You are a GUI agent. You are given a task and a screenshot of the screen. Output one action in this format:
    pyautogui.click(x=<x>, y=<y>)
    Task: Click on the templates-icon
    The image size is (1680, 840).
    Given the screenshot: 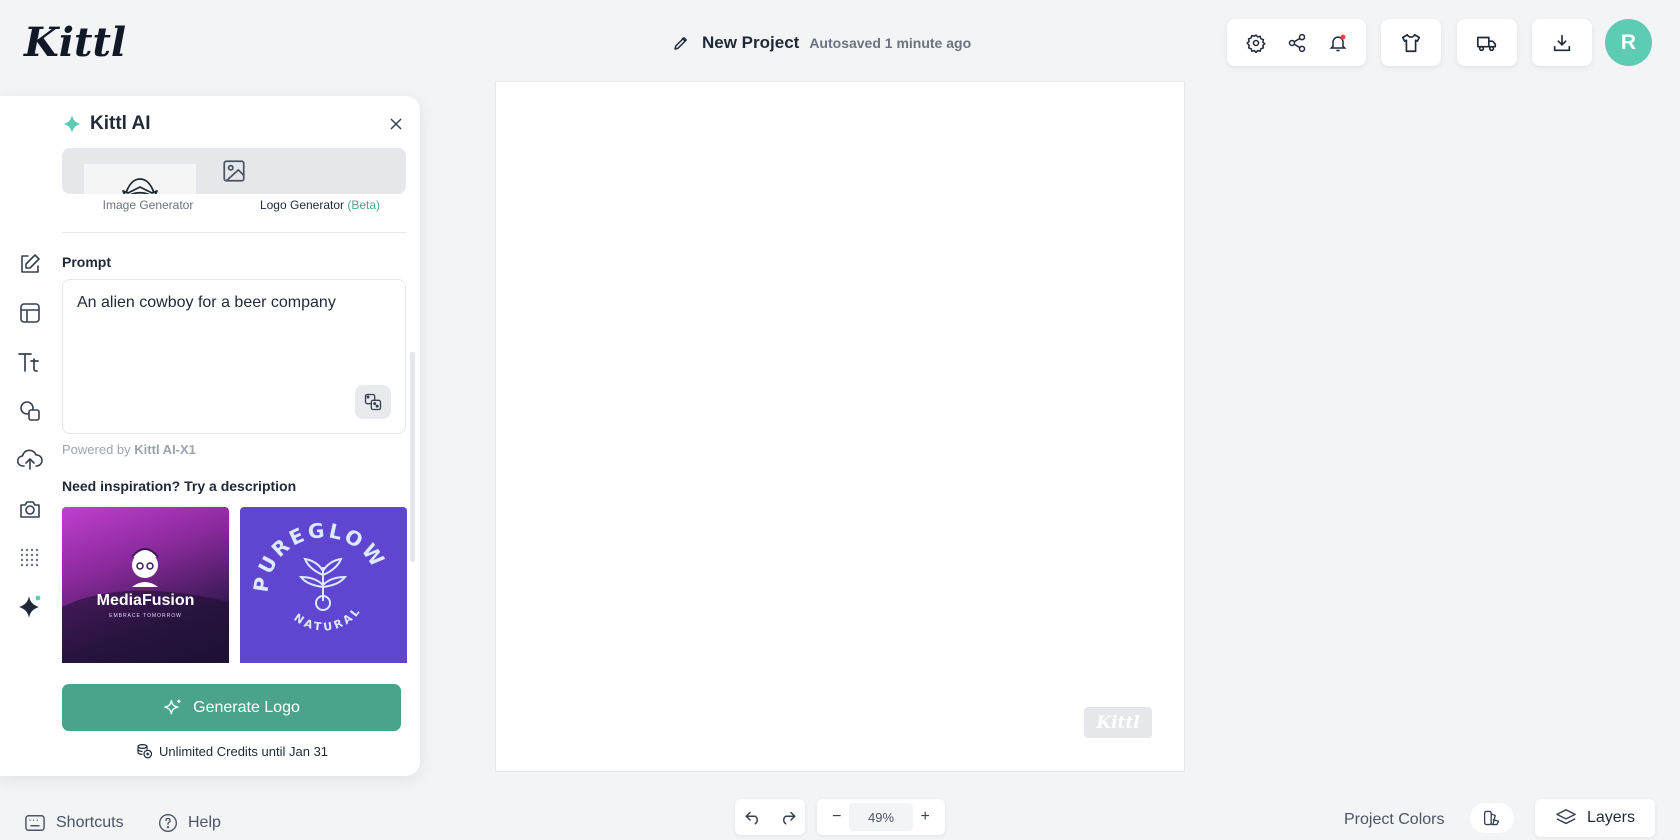 What is the action you would take?
    pyautogui.click(x=30, y=313)
    